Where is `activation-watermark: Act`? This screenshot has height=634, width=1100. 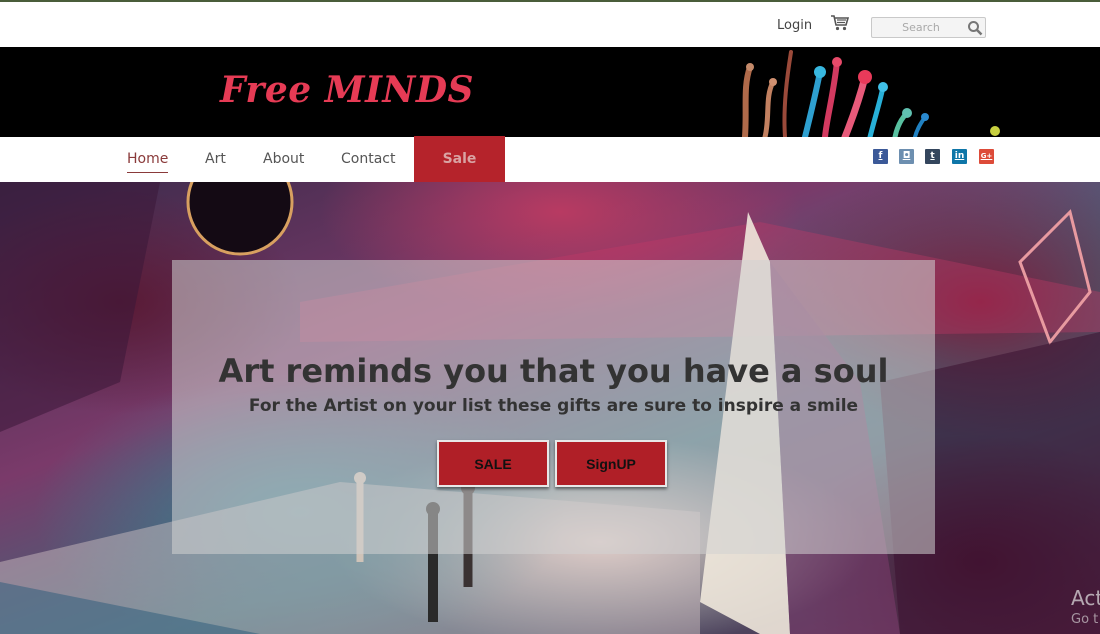
activation-watermark: Act is located at coordinates (1085, 598).